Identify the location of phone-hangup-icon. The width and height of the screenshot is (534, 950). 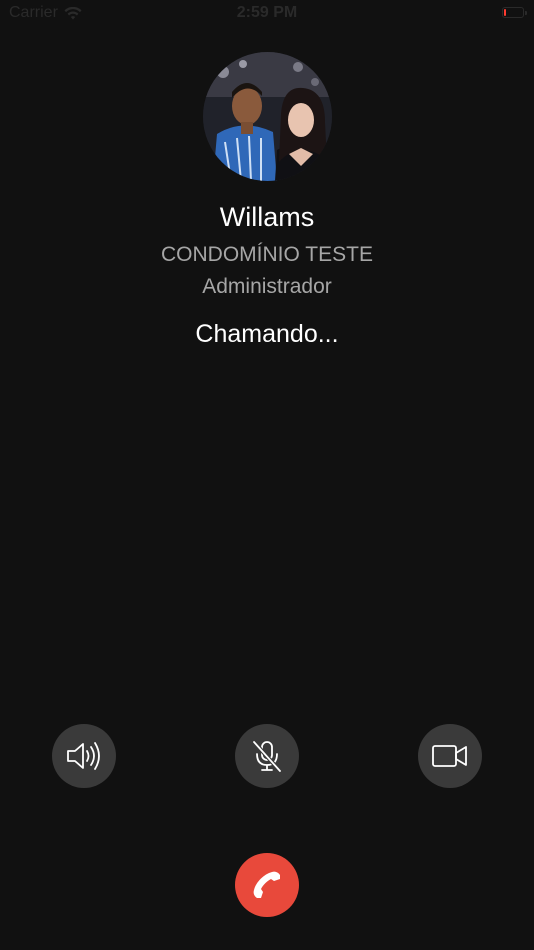
(266, 884).